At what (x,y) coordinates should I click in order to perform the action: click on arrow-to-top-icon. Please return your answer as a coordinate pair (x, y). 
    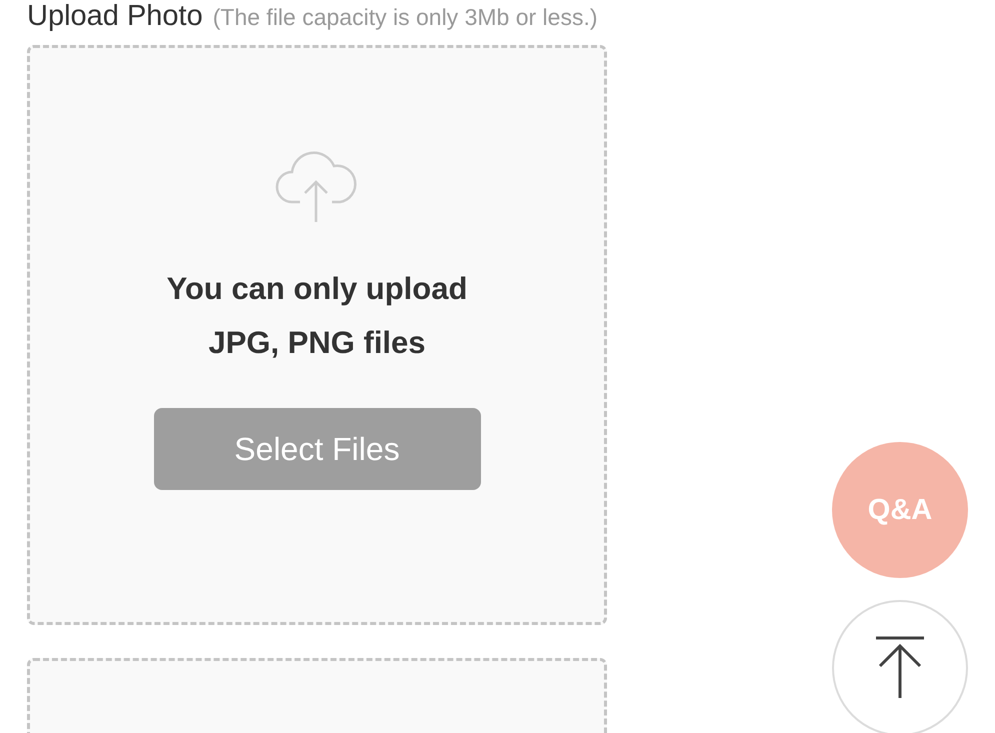
    Looking at the image, I should click on (900, 668).